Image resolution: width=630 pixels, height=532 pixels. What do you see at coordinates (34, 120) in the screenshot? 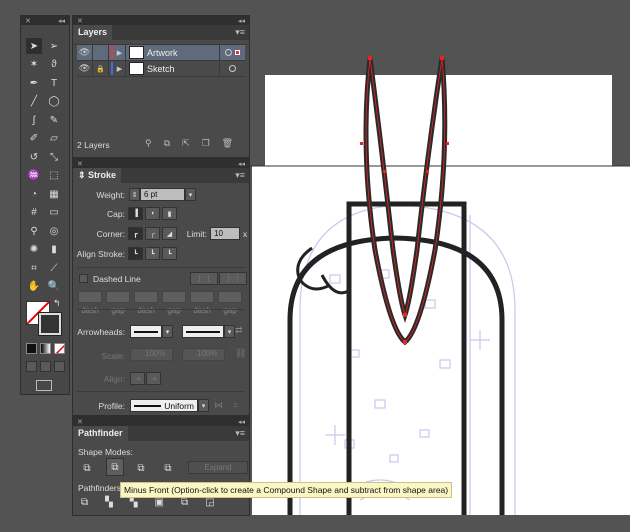
I see `paintbrush-tool-icon: ʃ` at bounding box center [34, 120].